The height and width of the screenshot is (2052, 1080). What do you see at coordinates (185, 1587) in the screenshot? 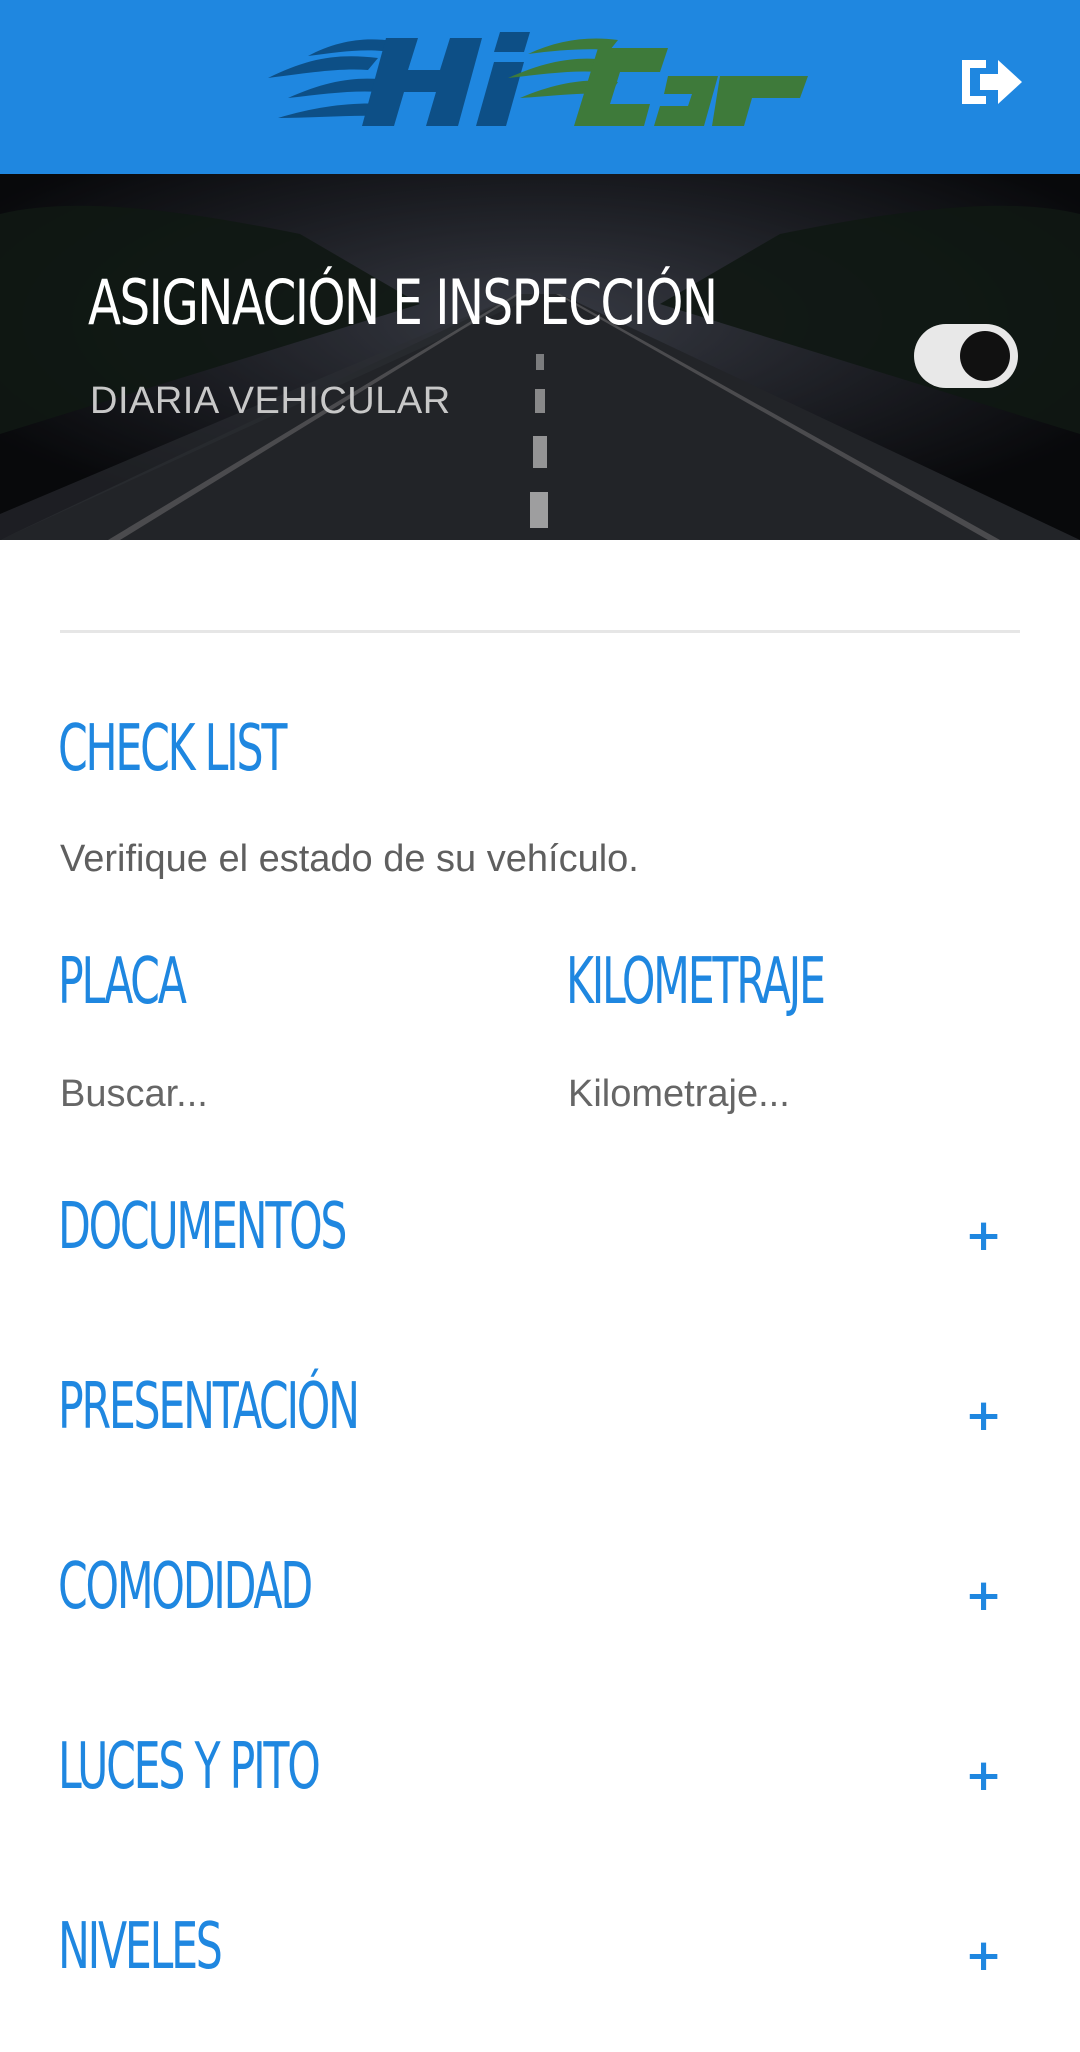
I see `section-label: COMODIDAD` at bounding box center [185, 1587].